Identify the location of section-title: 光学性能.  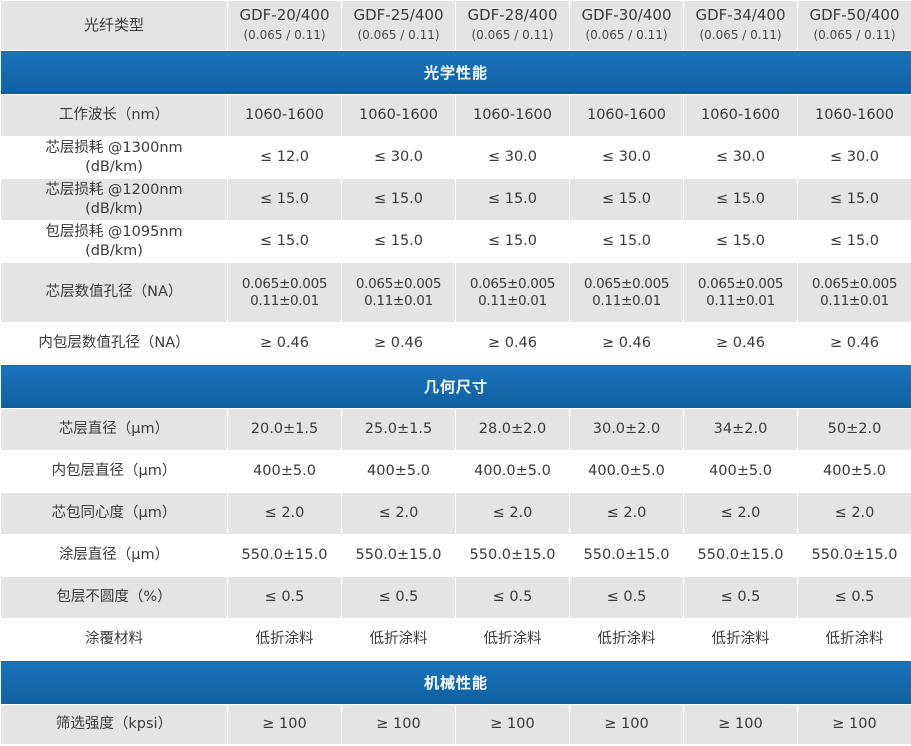
(455, 72).